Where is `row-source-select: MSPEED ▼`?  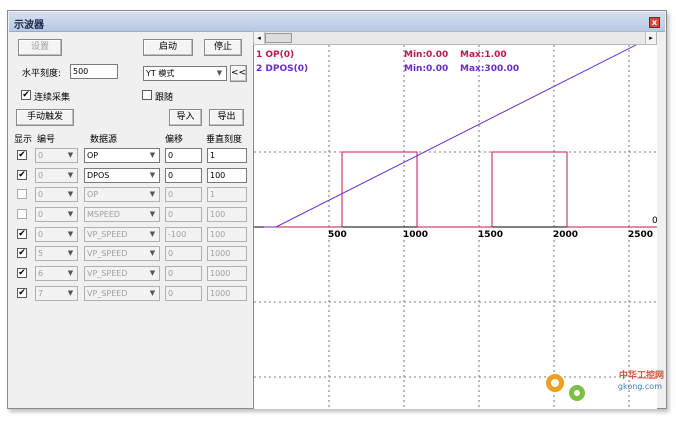
row-source-select: MSPEED ▼ is located at coordinates (122, 214).